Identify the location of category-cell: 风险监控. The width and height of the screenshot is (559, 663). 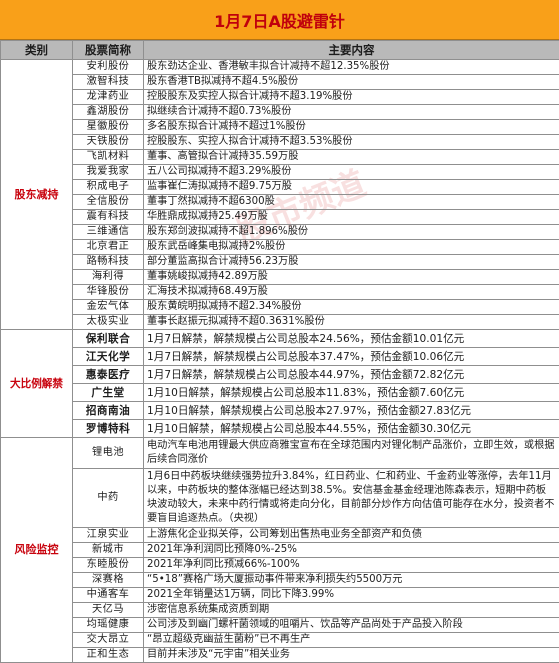
(37, 550).